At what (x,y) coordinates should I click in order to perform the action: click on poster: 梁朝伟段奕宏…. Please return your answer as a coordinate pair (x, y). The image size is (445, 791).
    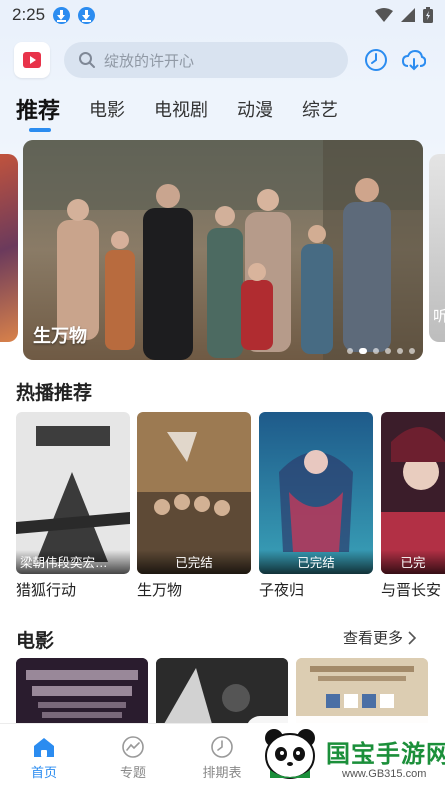
    Looking at the image, I should click on (73, 493).